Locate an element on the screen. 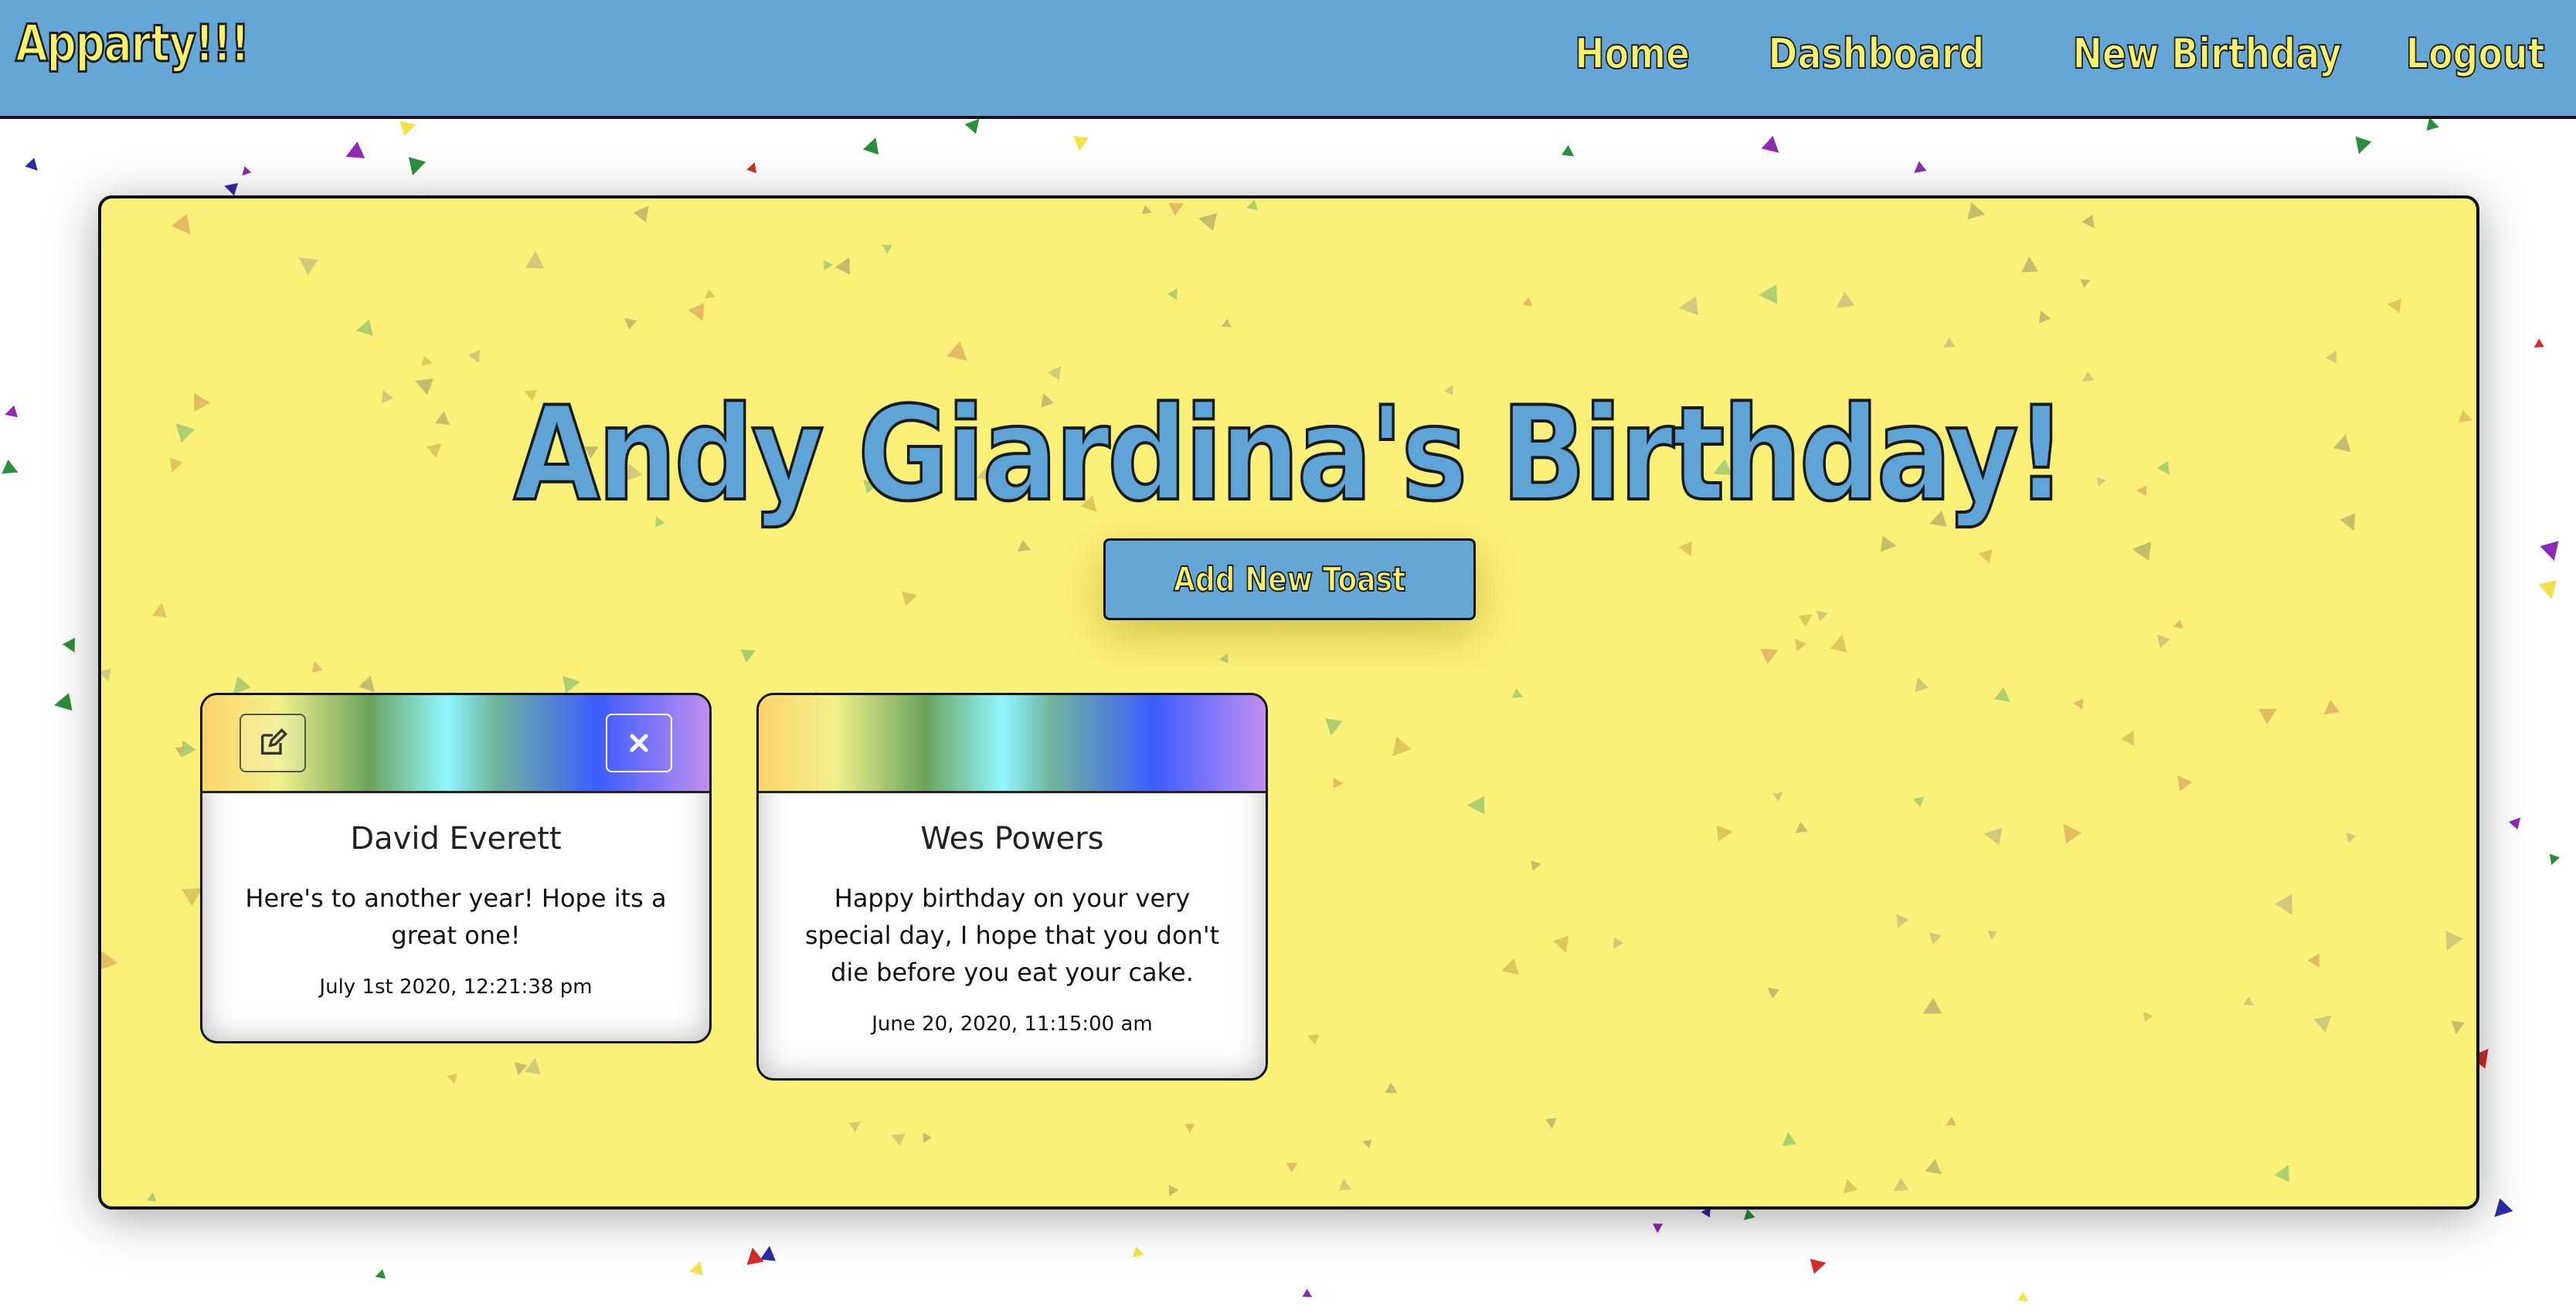 This screenshot has height=1313, width=2576. nav-link-logout: Logout is located at coordinates (2475, 54).